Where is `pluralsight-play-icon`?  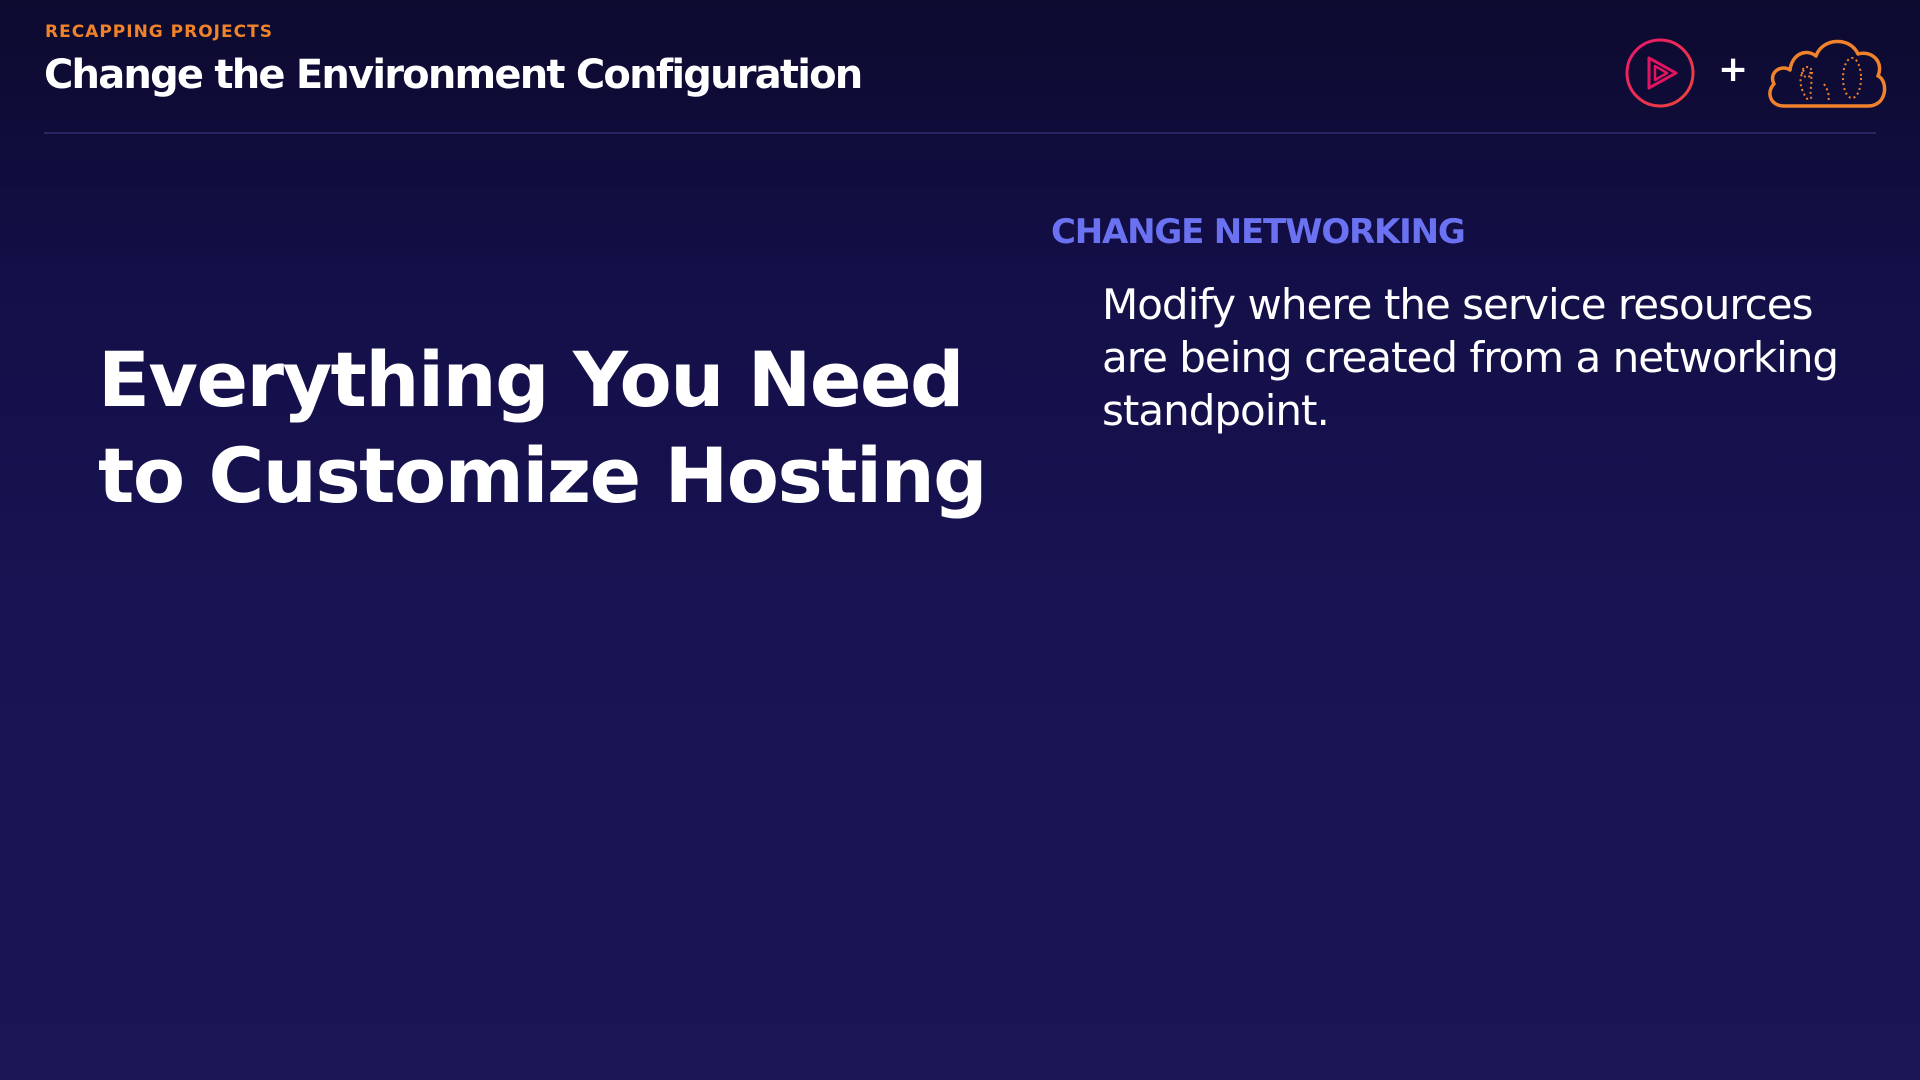 pluralsight-play-icon is located at coordinates (1660, 73).